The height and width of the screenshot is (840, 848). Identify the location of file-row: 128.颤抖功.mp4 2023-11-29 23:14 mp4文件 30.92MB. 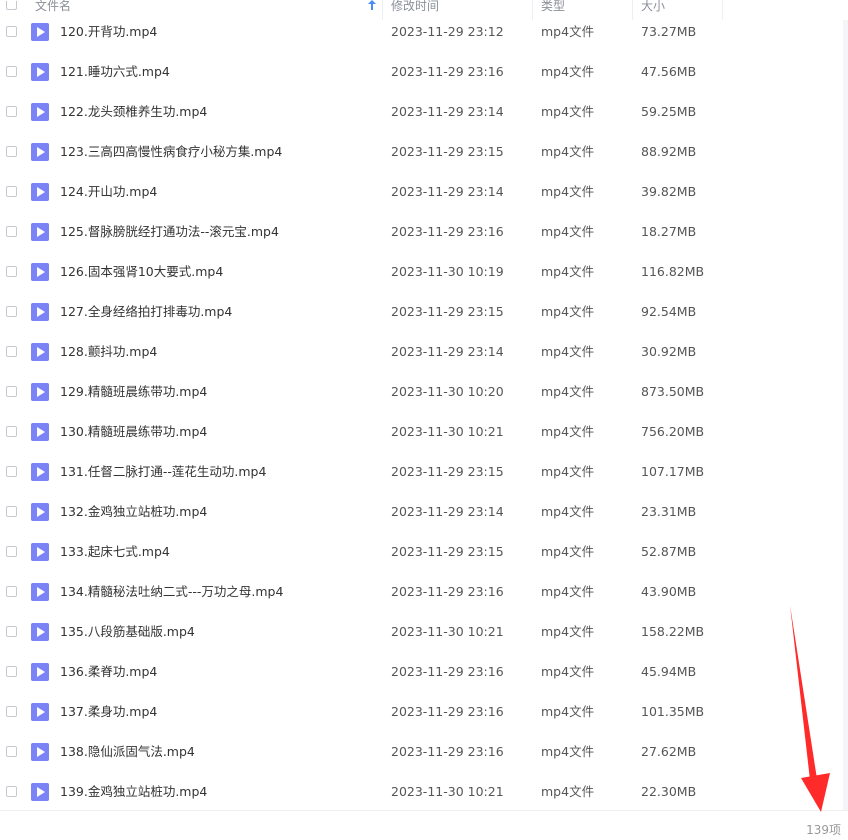
(424, 352).